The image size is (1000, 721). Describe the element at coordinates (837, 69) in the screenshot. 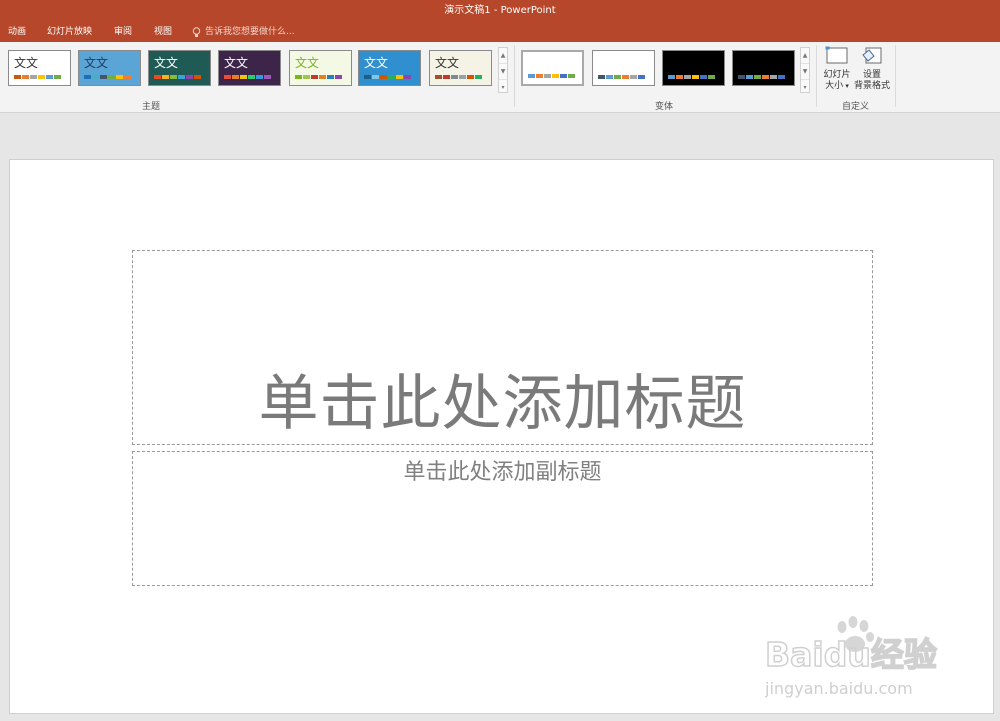

I see `slide-size-button: 幻灯片 大小 ▾` at that location.